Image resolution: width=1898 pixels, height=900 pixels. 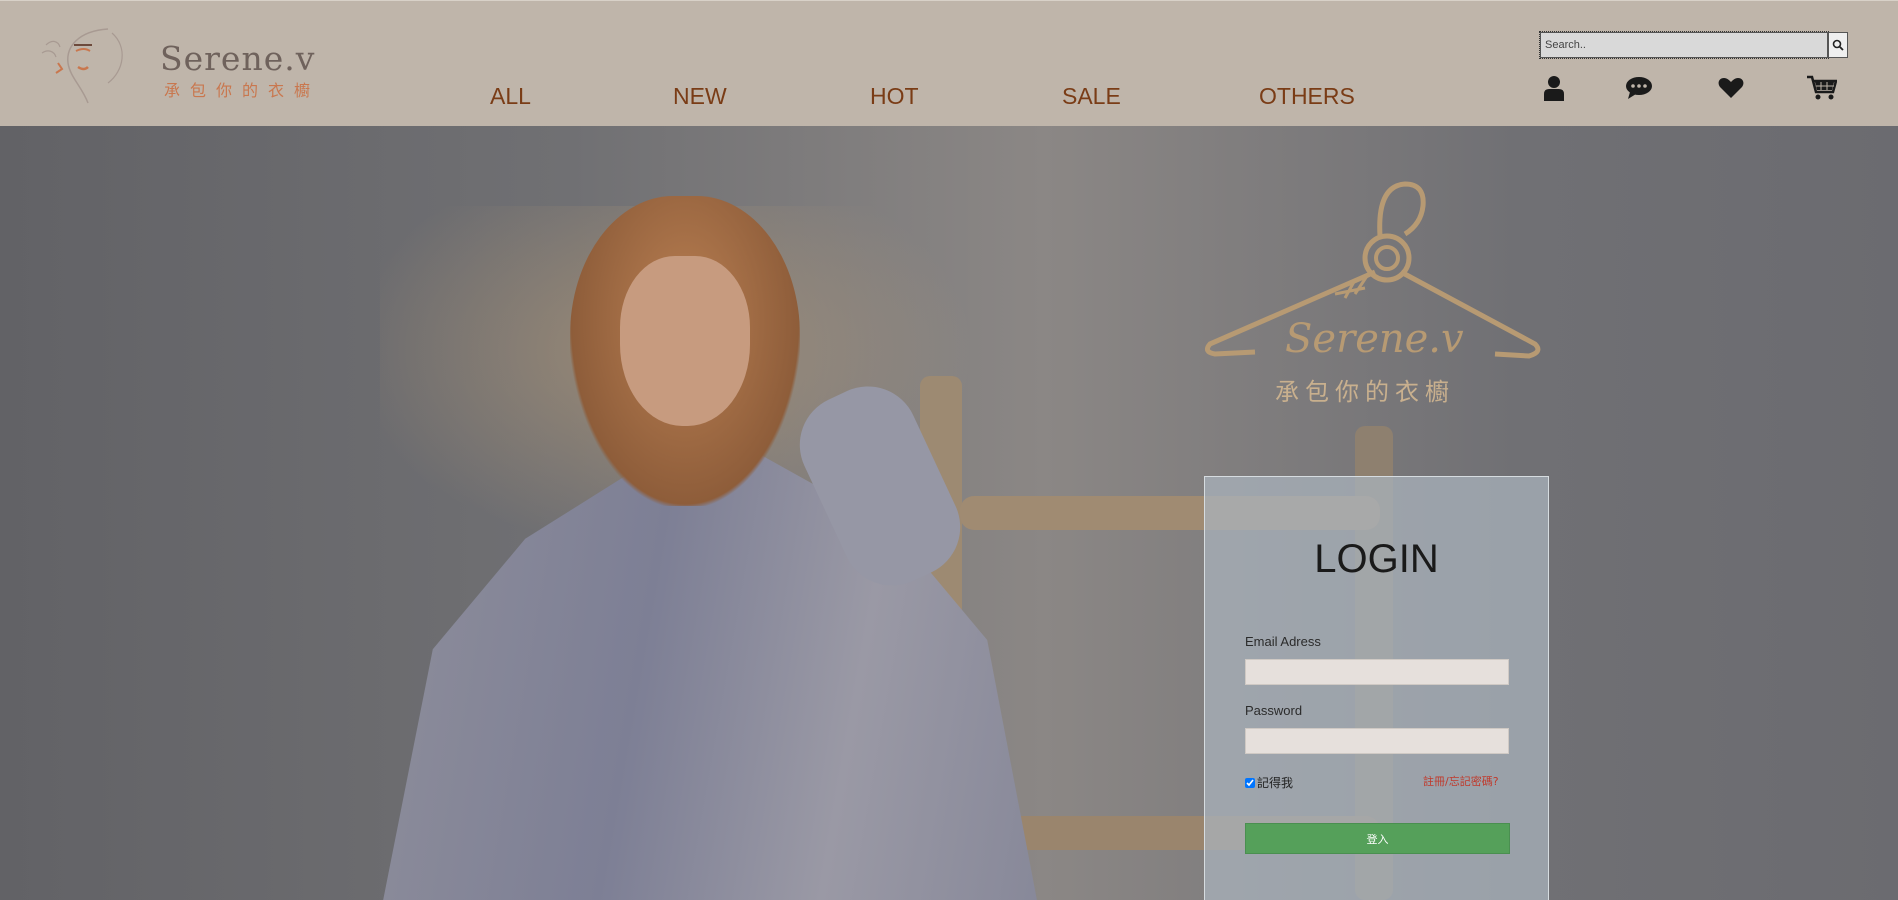 I want to click on password-field, so click(x=1377, y=741).